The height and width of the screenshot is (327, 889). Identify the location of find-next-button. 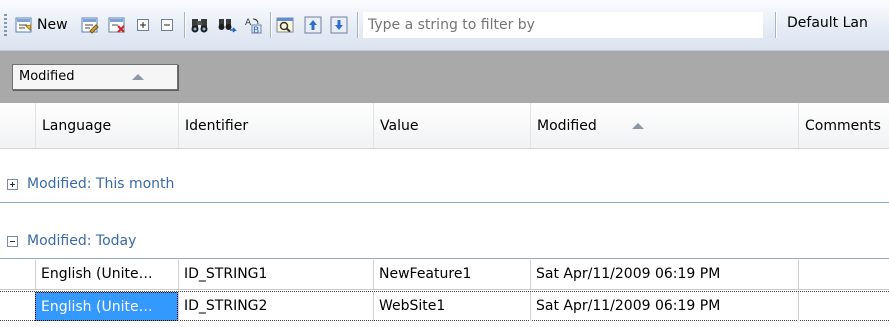
(227, 25).